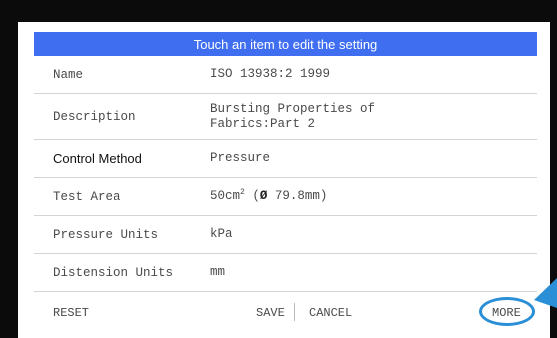 The image size is (557, 338). I want to click on save-button: SAVE, so click(270, 313).